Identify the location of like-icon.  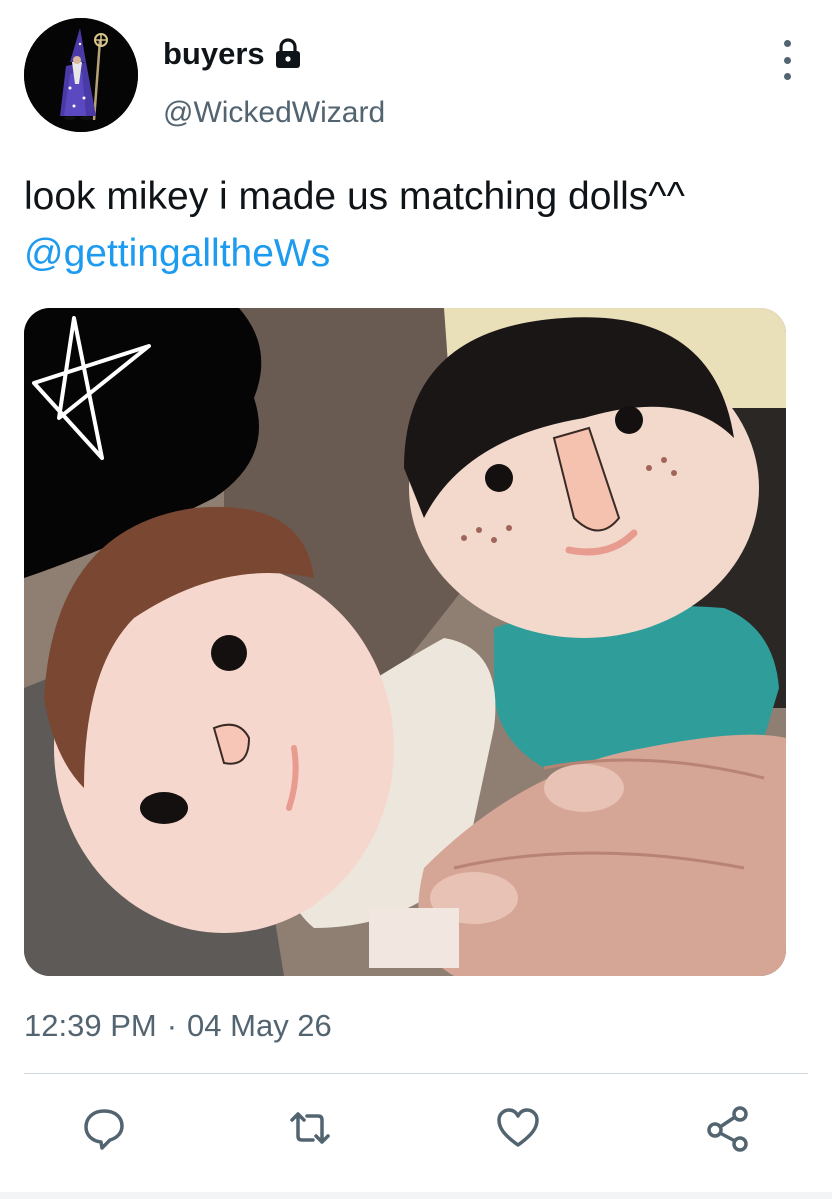
(518, 1127).